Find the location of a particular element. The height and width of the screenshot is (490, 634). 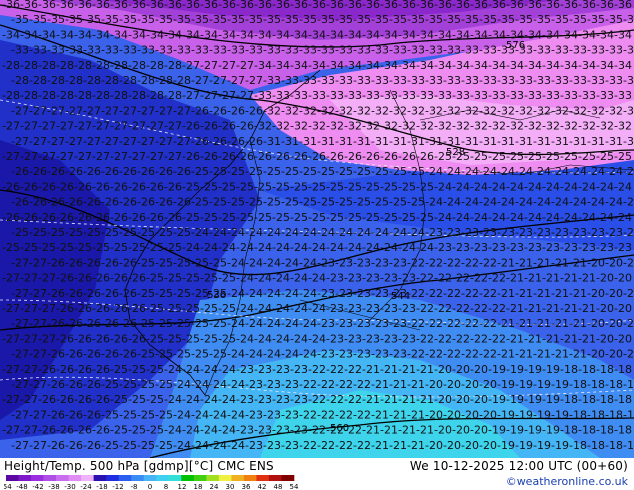

color-scale-tick-label: 12 is located at coordinates (182, 486).